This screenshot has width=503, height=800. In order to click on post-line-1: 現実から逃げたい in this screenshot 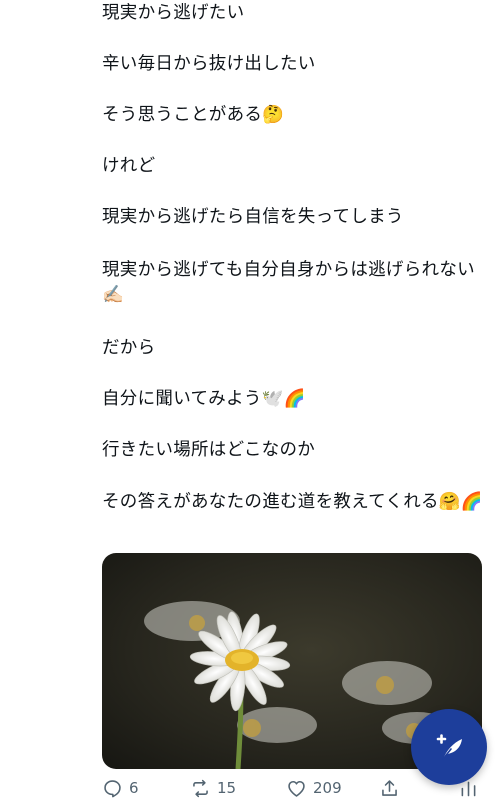, I will do `click(173, 13)`.